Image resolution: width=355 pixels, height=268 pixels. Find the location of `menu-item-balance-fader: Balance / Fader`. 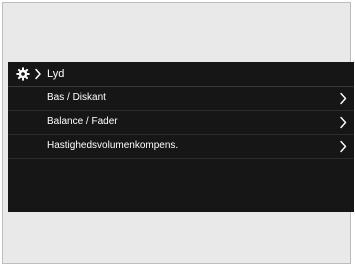

menu-item-balance-fader: Balance / Fader is located at coordinates (181, 123).